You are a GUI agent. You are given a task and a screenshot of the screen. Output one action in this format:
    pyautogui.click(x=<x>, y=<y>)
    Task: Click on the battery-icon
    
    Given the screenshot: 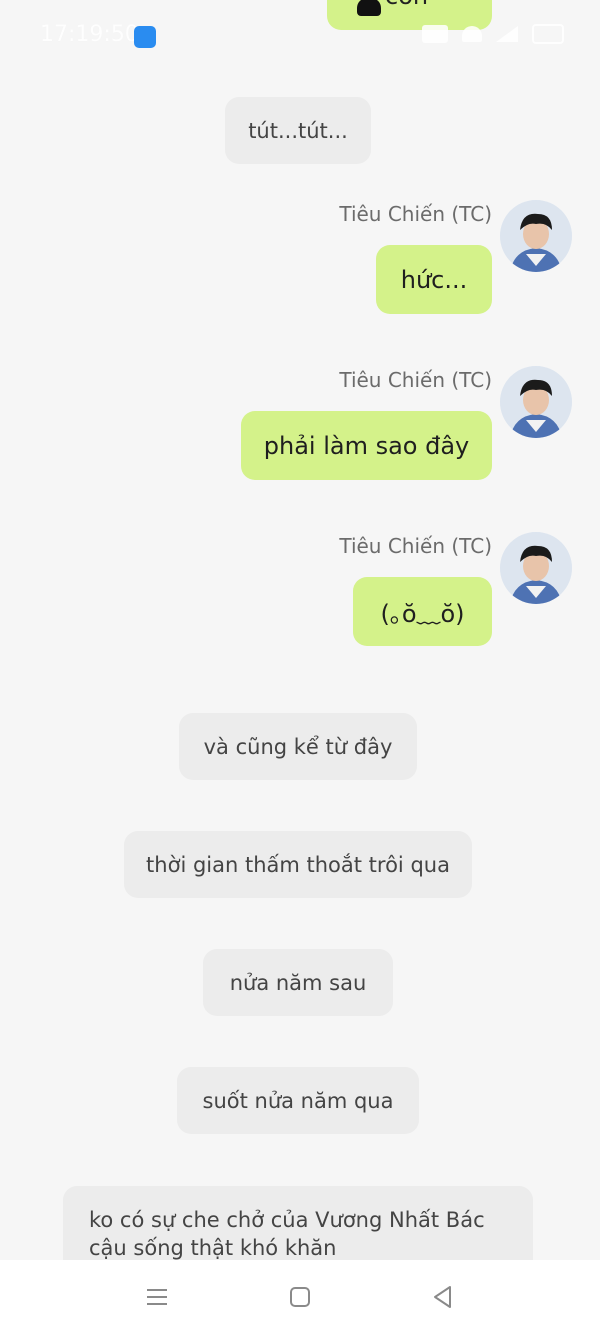 What is the action you would take?
    pyautogui.click(x=548, y=34)
    